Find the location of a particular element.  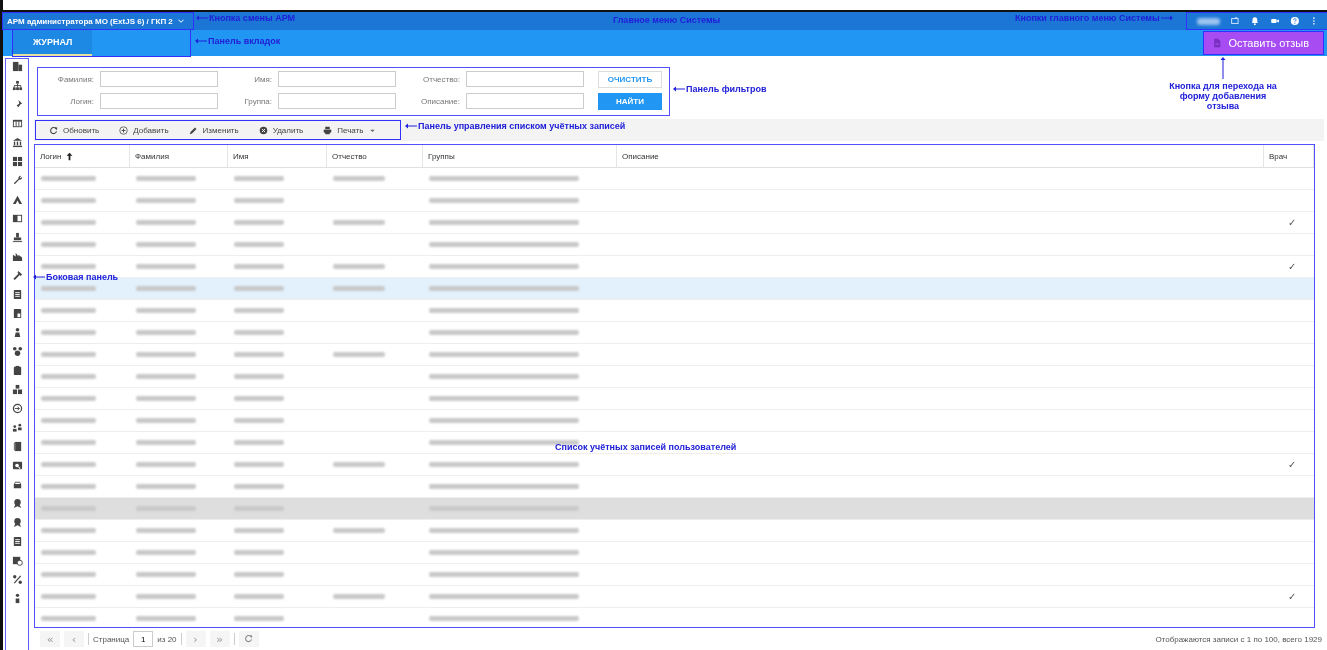

door-icon is located at coordinates (17, 446).